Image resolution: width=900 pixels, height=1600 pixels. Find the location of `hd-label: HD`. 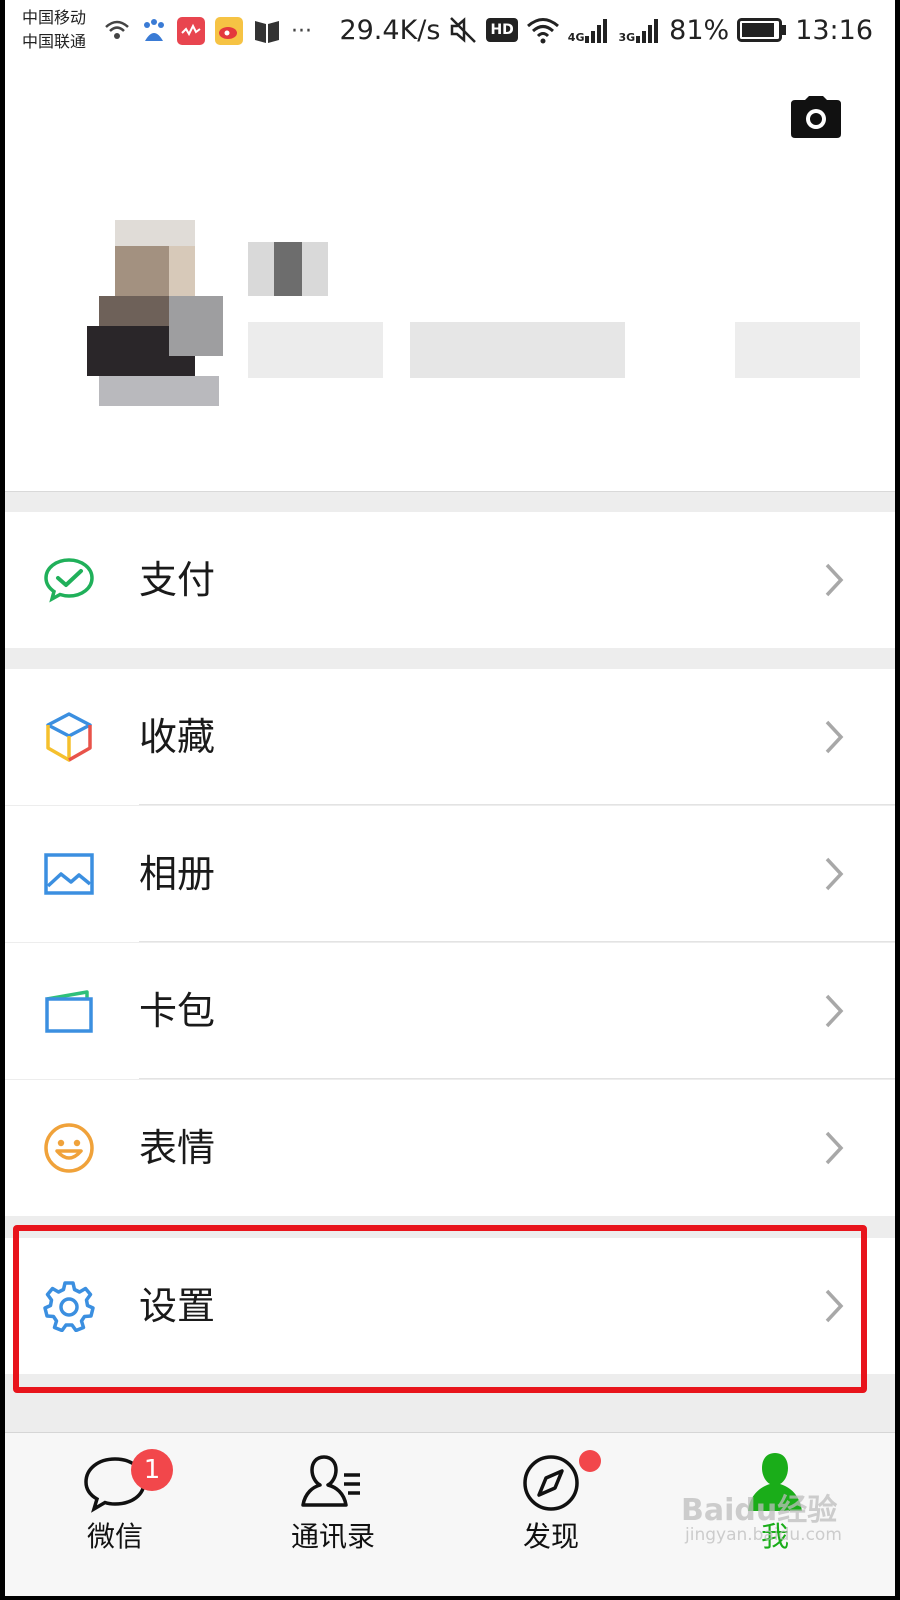

hd-label: HD is located at coordinates (502, 30).